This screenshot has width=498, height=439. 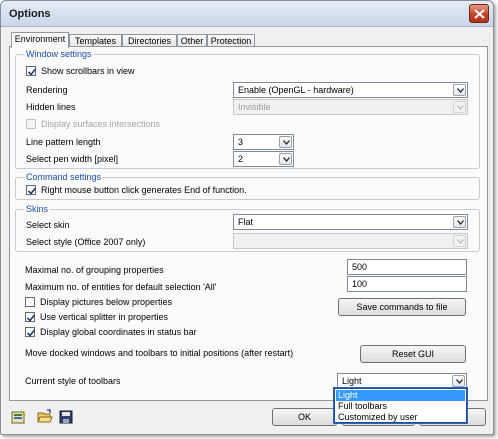 I want to click on title-bar: Options, so click(x=247, y=14).